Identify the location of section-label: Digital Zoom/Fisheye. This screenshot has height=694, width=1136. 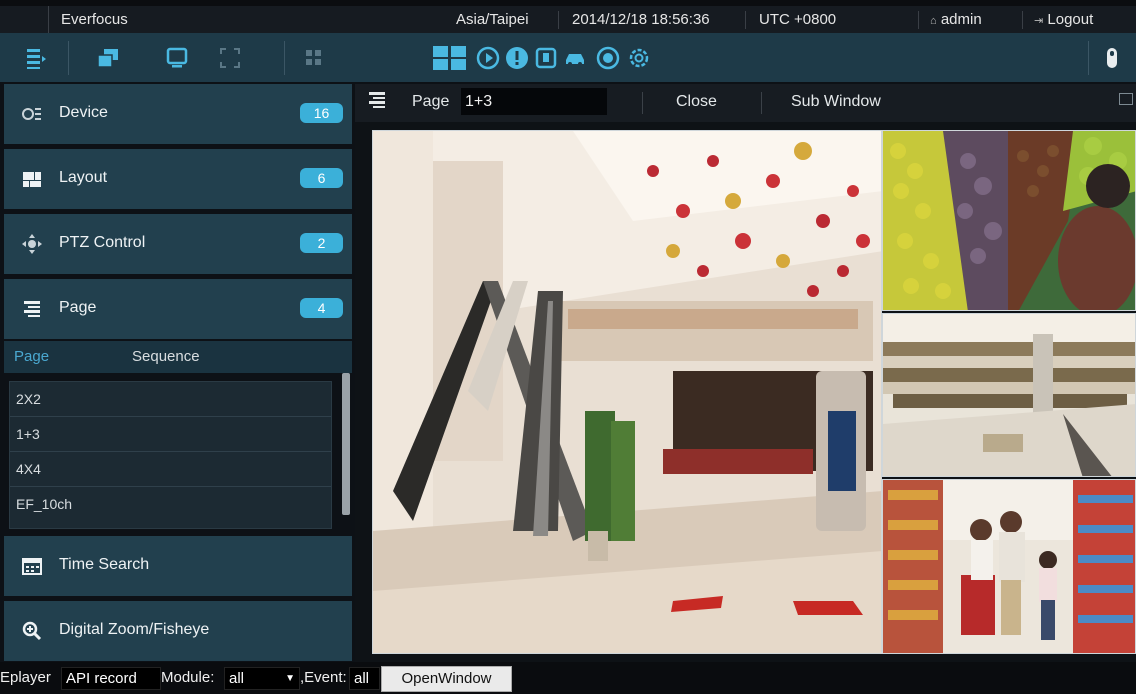
(134, 629).